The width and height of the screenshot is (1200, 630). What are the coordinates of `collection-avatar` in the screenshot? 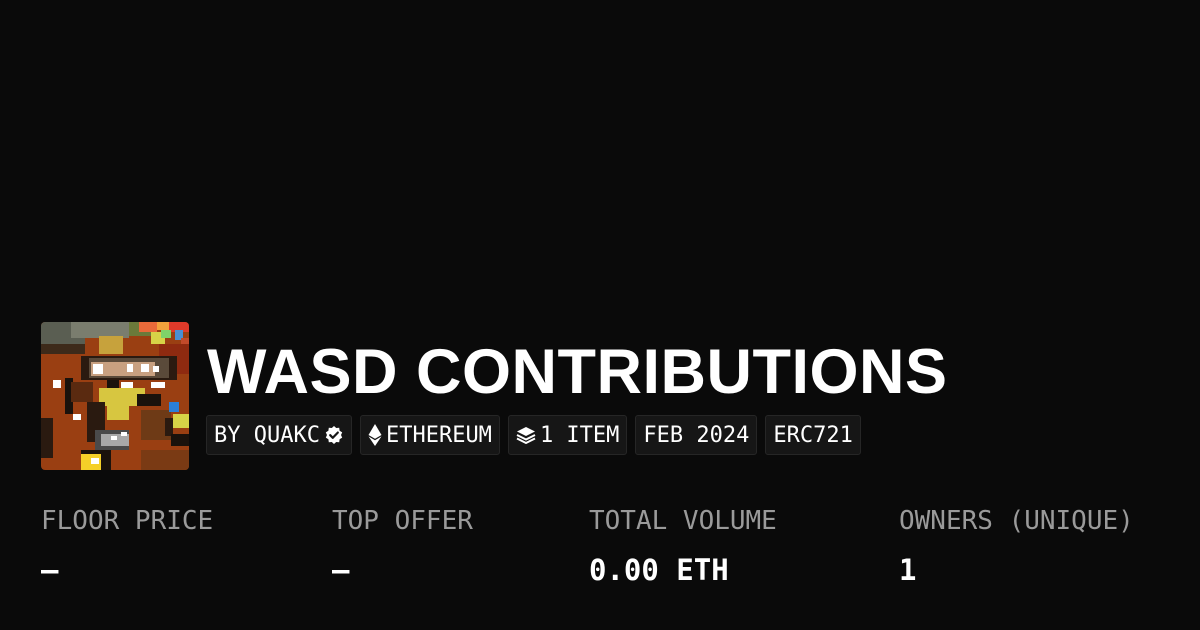 It's located at (115, 396).